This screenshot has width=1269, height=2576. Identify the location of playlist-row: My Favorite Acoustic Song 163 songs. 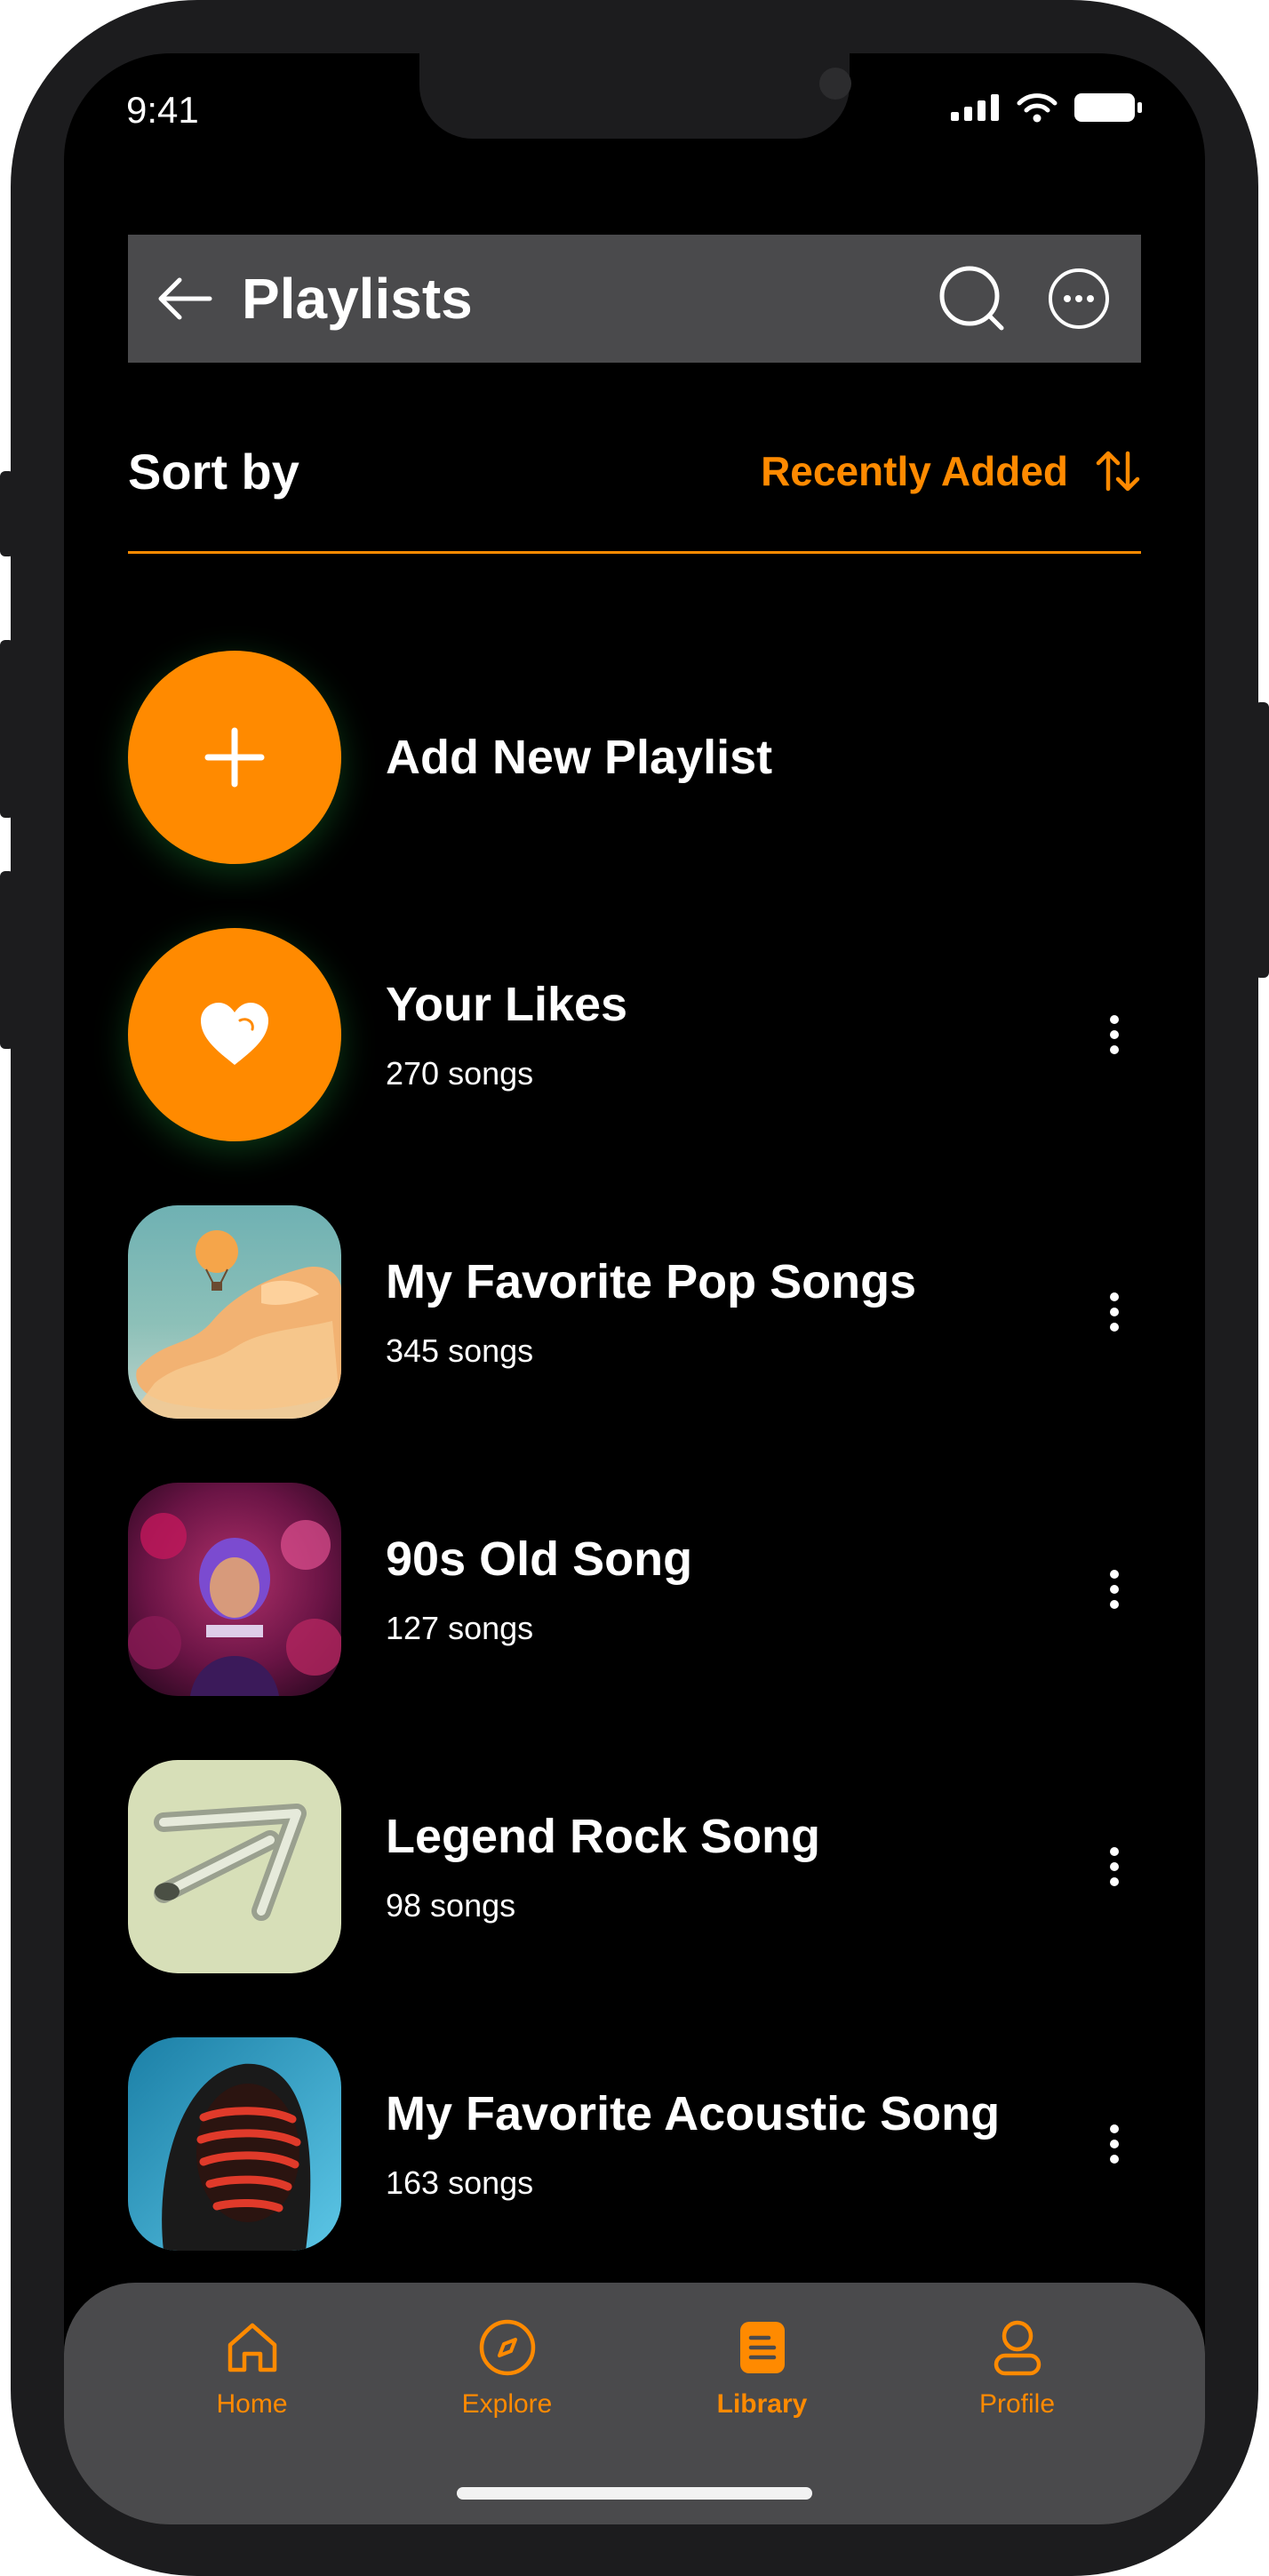
(634, 2144).